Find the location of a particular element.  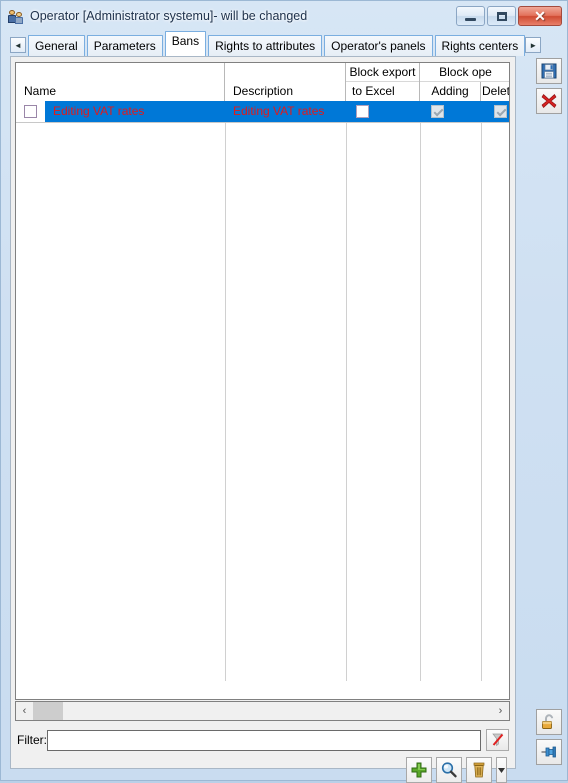

filter-label: Filter: is located at coordinates (32, 740).